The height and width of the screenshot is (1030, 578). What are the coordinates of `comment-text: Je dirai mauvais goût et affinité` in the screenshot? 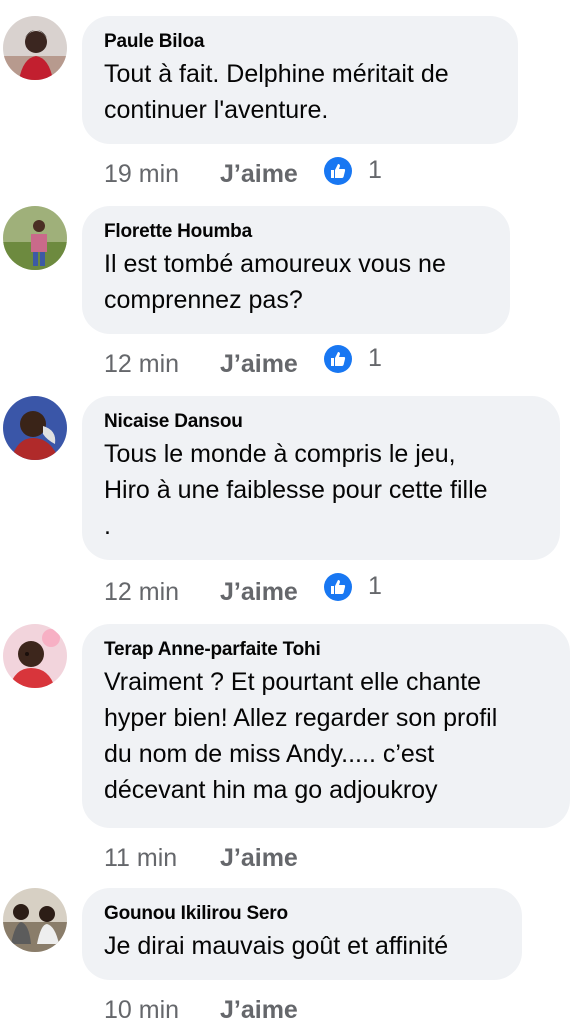 It's located at (276, 946).